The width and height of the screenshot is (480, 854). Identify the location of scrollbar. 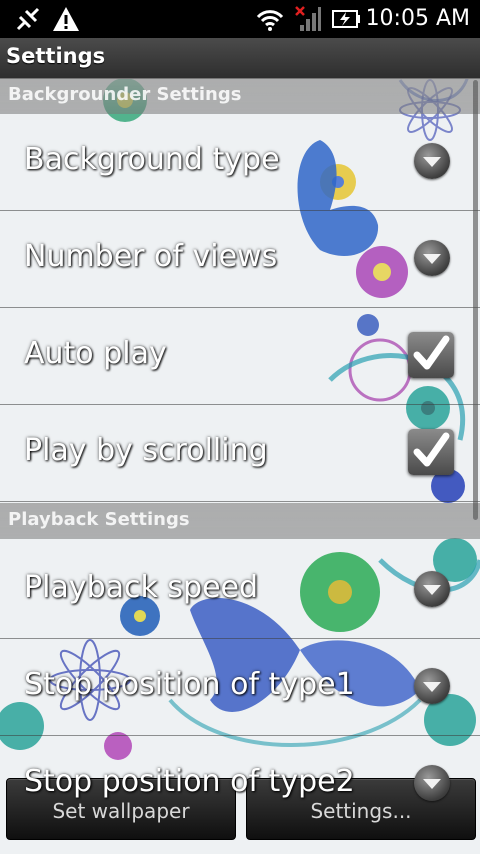
(475, 300).